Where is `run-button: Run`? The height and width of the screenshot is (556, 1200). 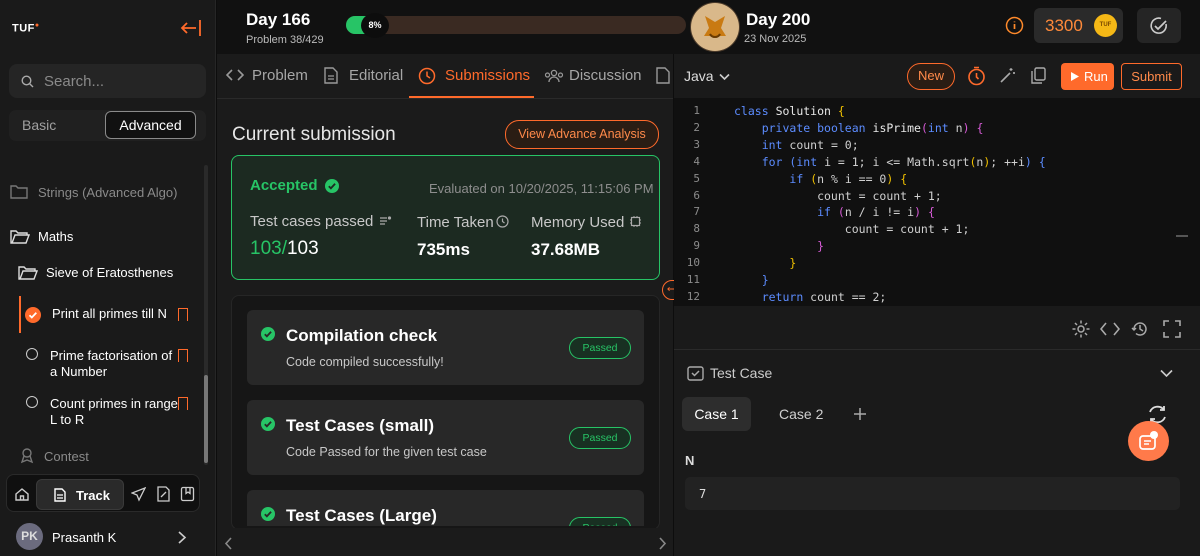
run-button: Run is located at coordinates (1087, 76).